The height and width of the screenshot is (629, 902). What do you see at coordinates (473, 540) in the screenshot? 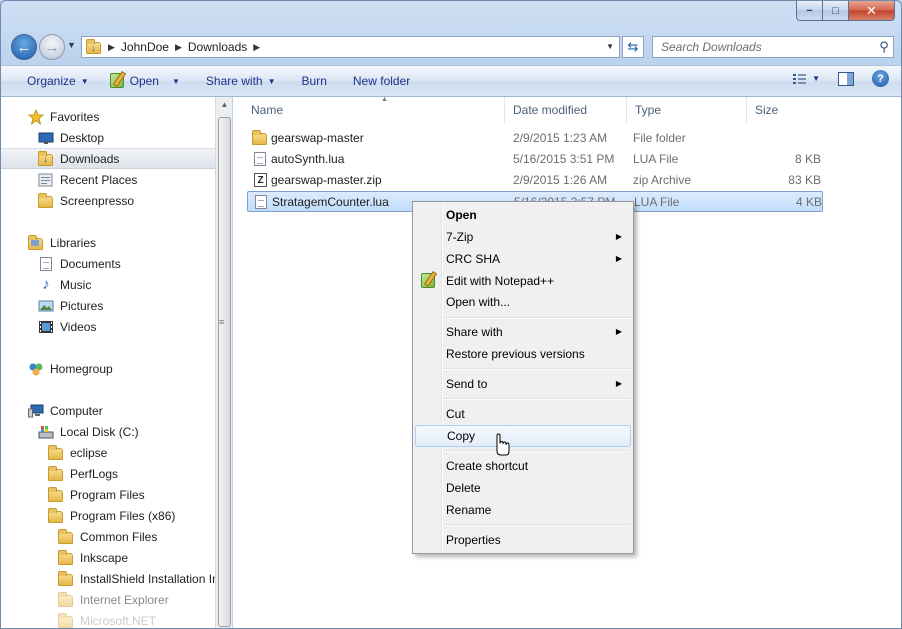
I see `menu-item-properties-label: Properties` at bounding box center [473, 540].